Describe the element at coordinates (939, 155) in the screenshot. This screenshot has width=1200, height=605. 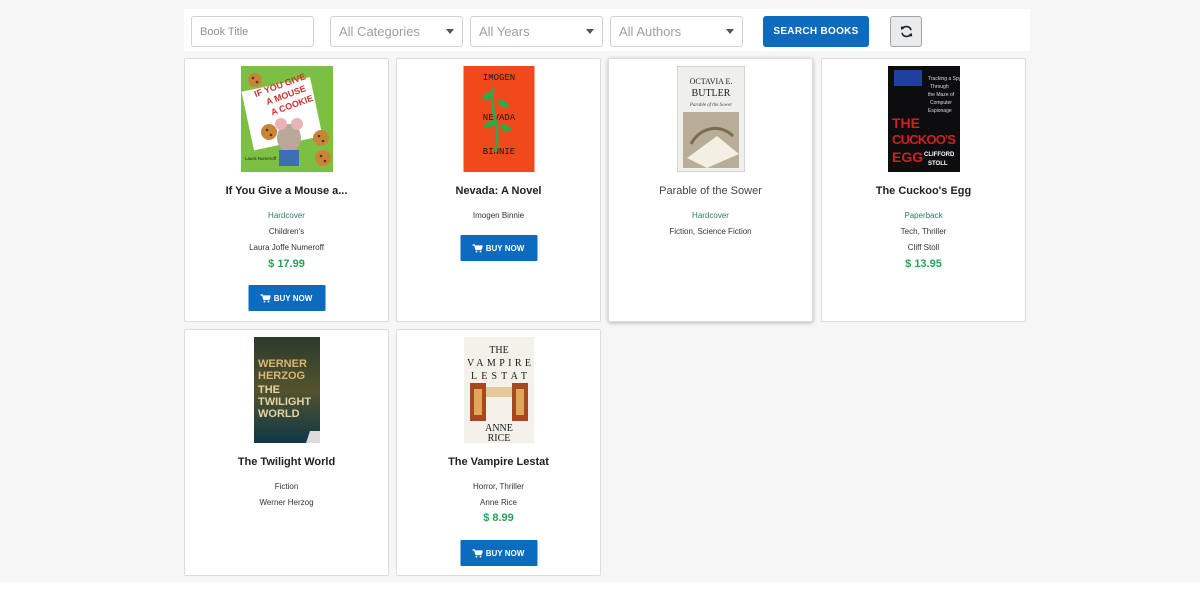
I see `cover-text: CLIFFORD` at that location.